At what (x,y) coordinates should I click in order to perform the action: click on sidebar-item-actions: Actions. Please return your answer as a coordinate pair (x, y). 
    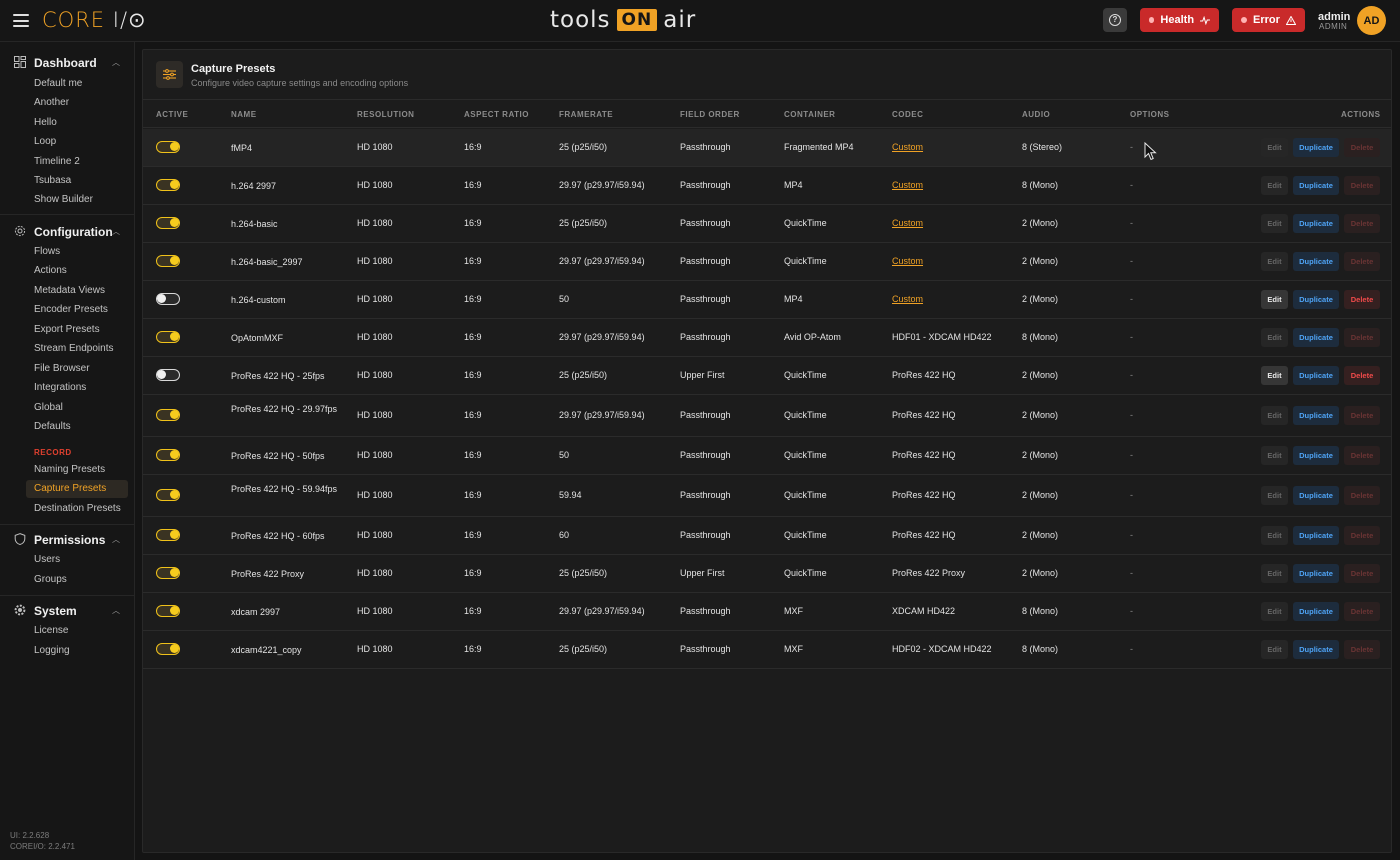
    Looking at the image, I should click on (77, 271).